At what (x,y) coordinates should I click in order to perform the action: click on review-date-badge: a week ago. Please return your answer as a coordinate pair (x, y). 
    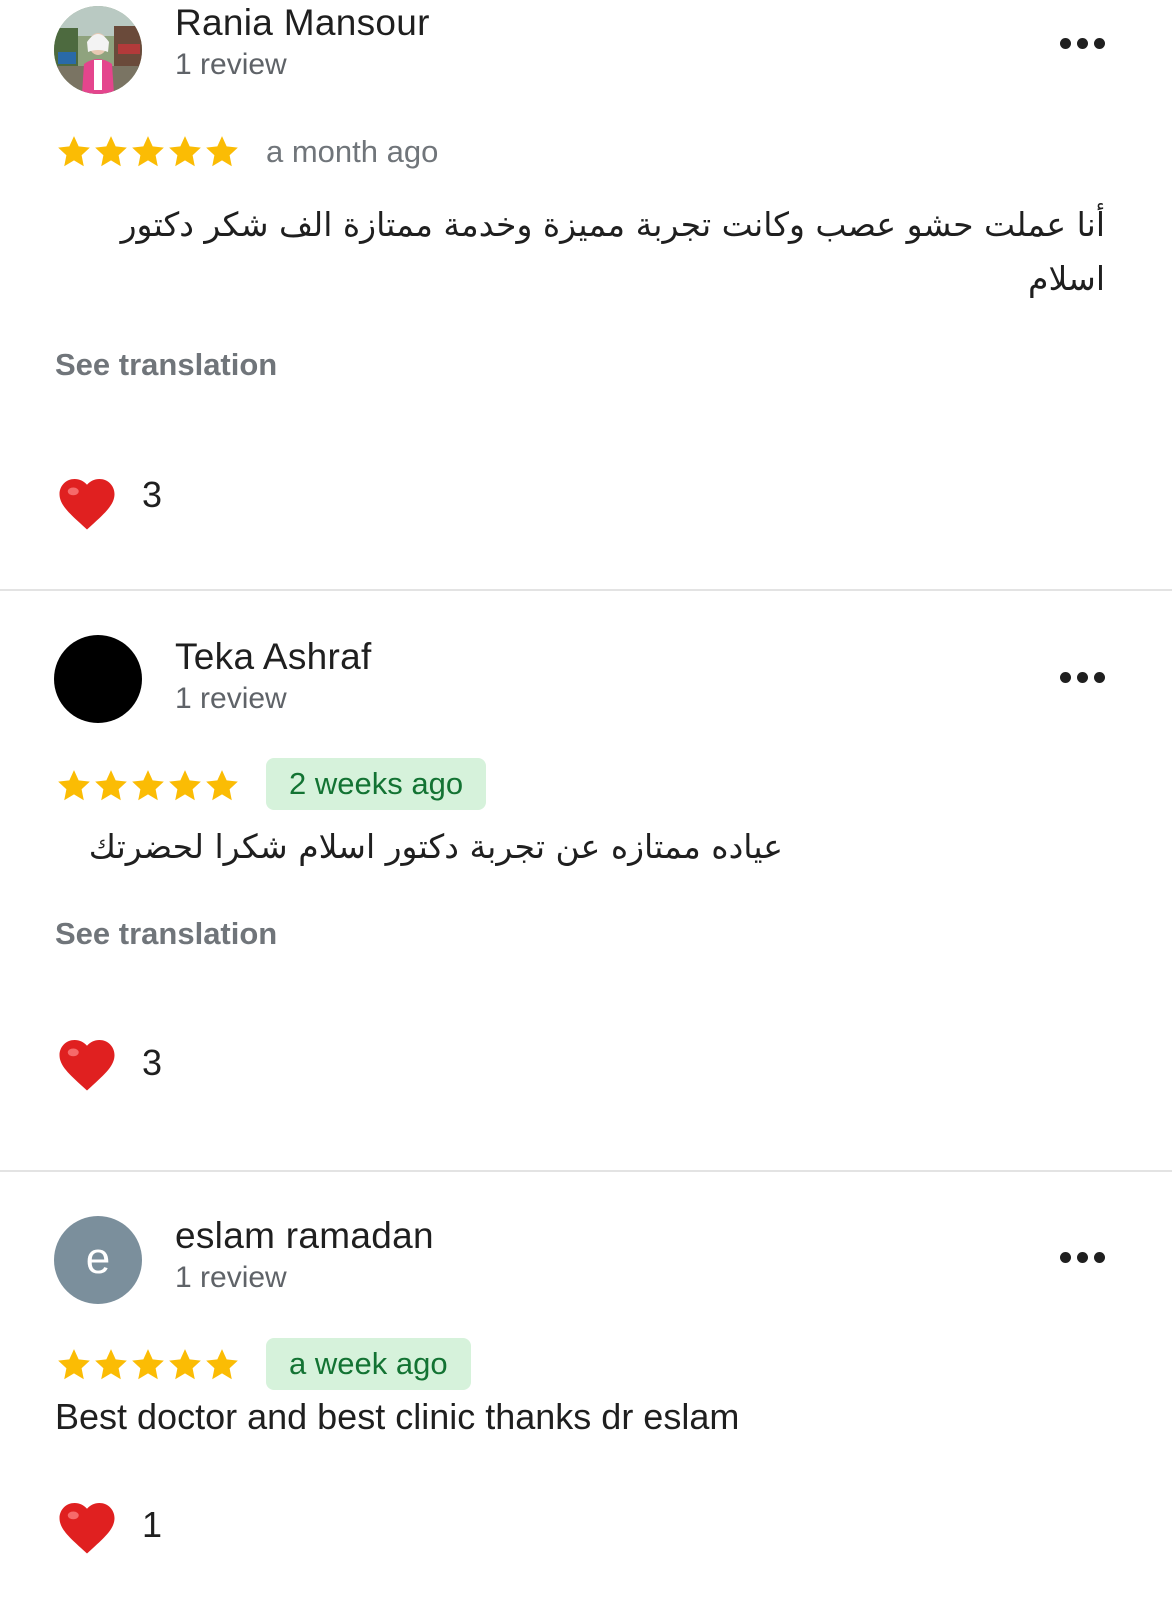
    Looking at the image, I should click on (368, 1364).